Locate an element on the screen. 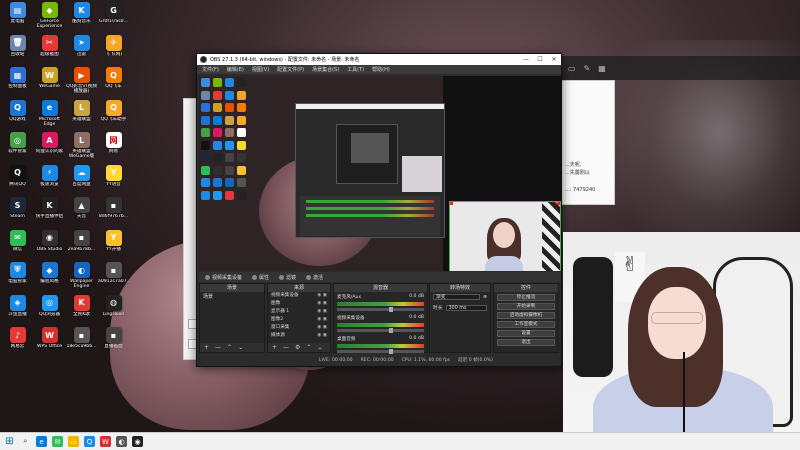 This screenshot has height=450, width=800. desktop-icon: ☁ 百度网盘 is located at coordinates (81, 181).